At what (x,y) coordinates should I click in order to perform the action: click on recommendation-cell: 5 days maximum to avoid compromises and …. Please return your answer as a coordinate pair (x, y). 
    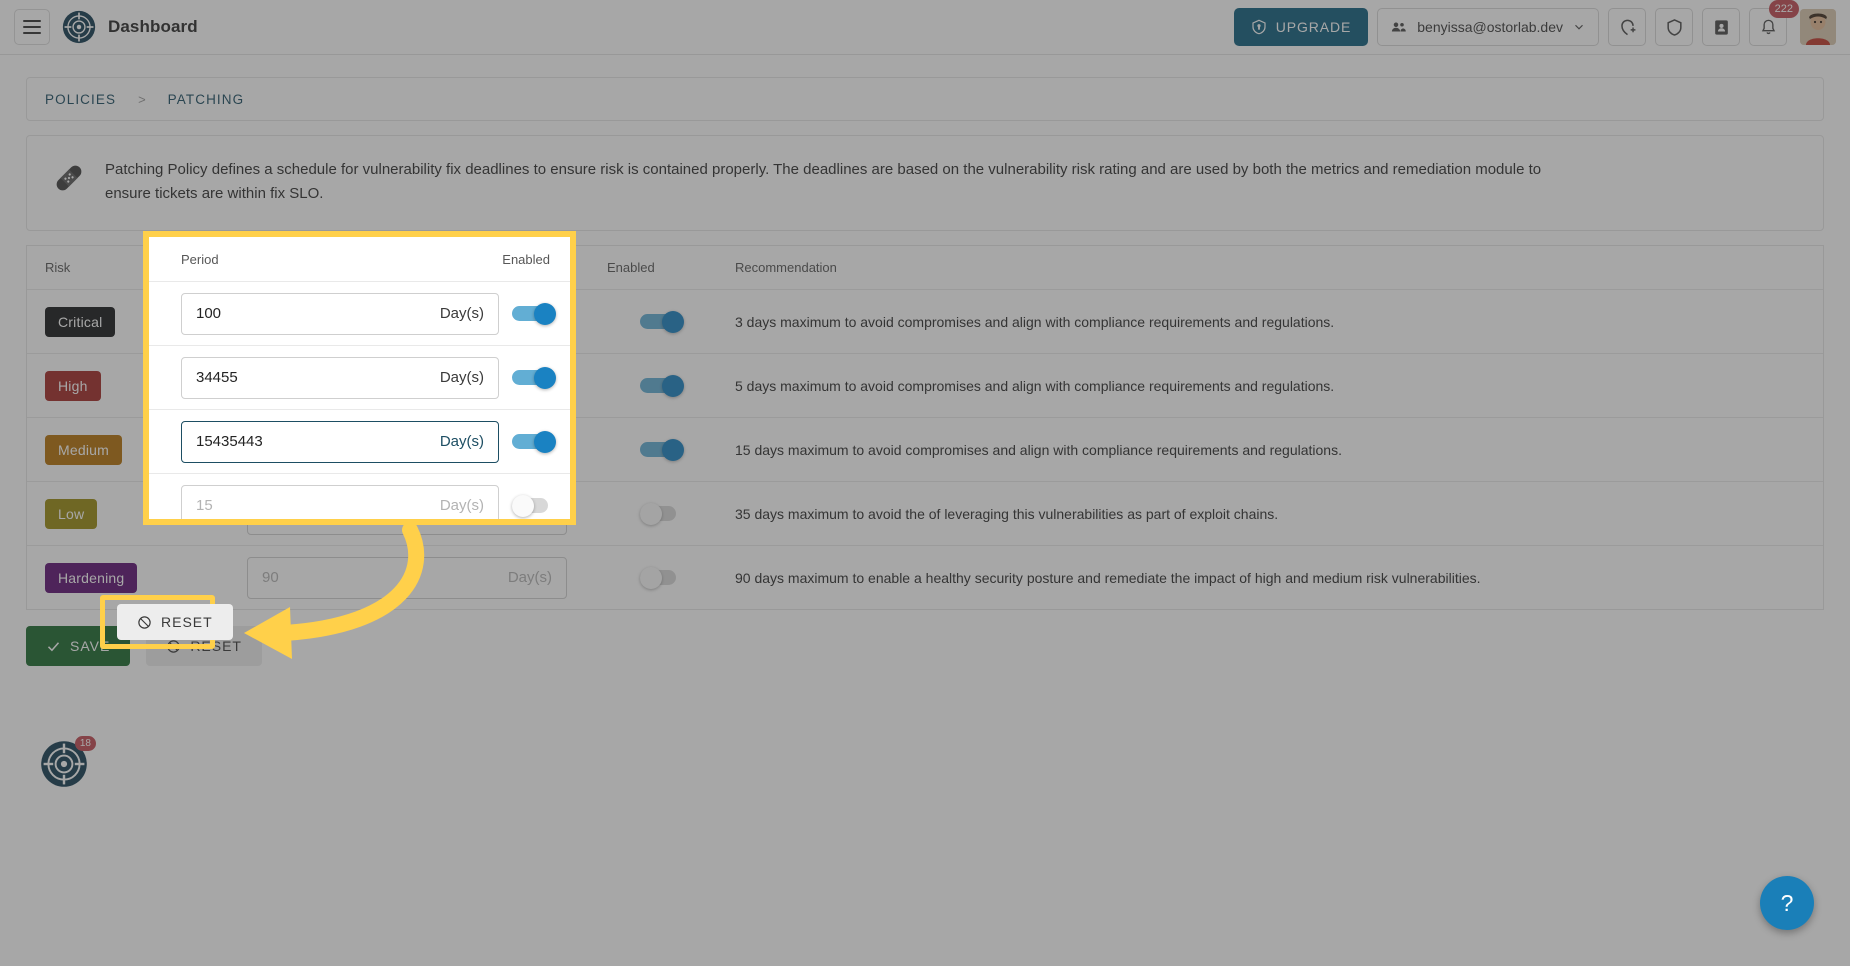
    Looking at the image, I should click on (1035, 385).